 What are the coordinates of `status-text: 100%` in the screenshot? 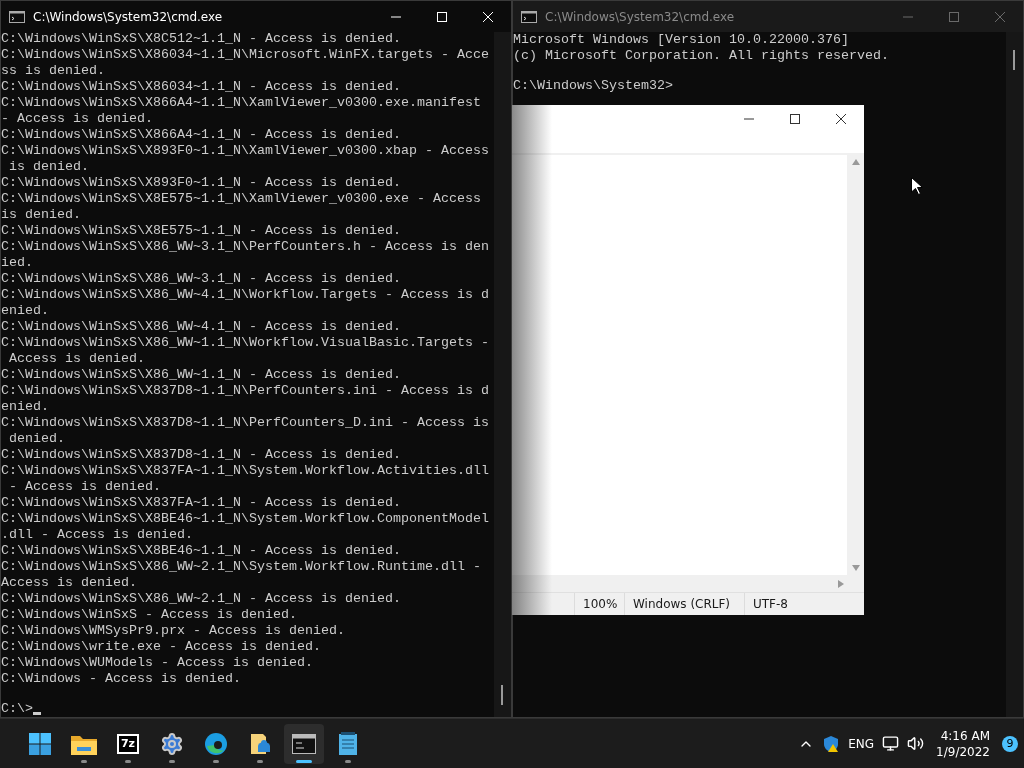 It's located at (599, 604).